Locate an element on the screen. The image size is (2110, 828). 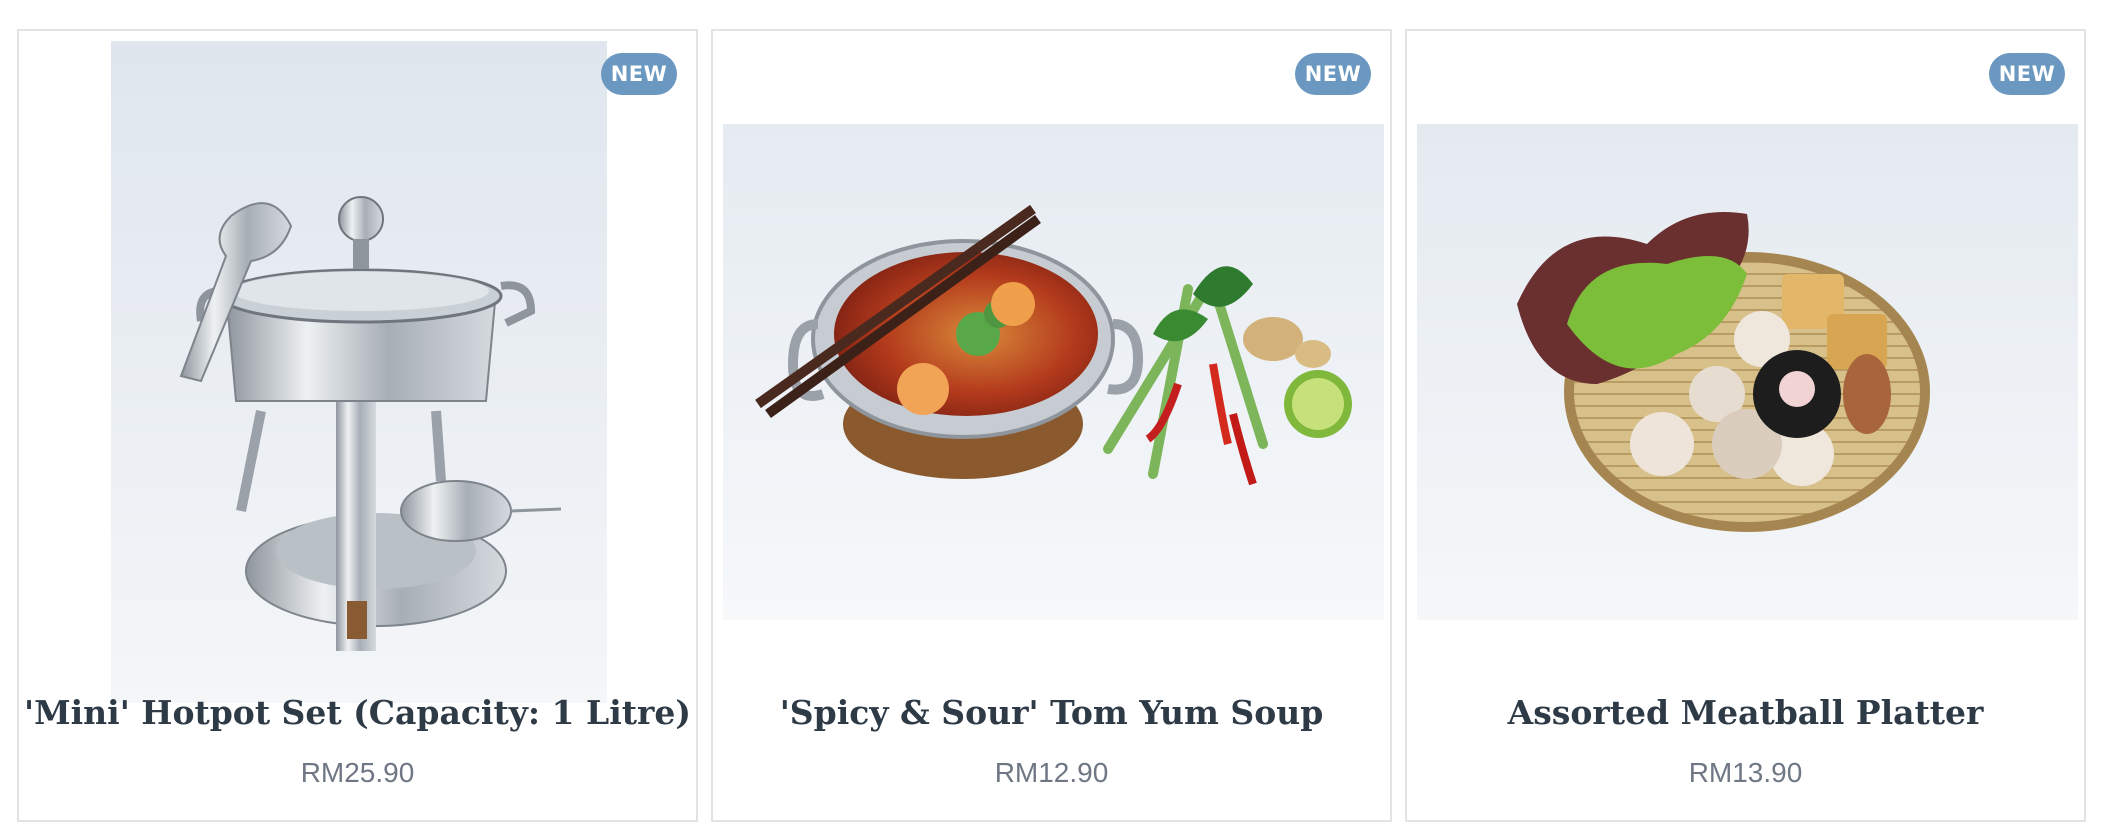
product-price: RM13.90 is located at coordinates (1745, 772).